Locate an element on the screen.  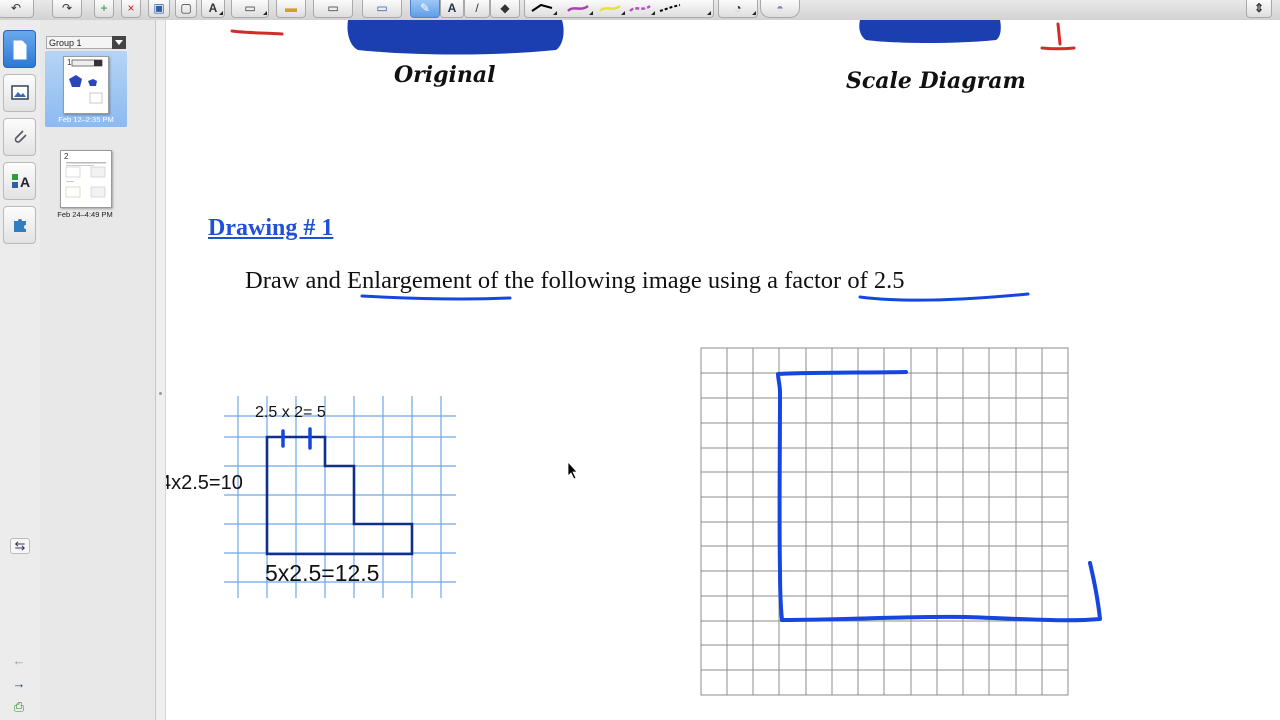
pens-icon: ✎ is located at coordinates (425, 8).